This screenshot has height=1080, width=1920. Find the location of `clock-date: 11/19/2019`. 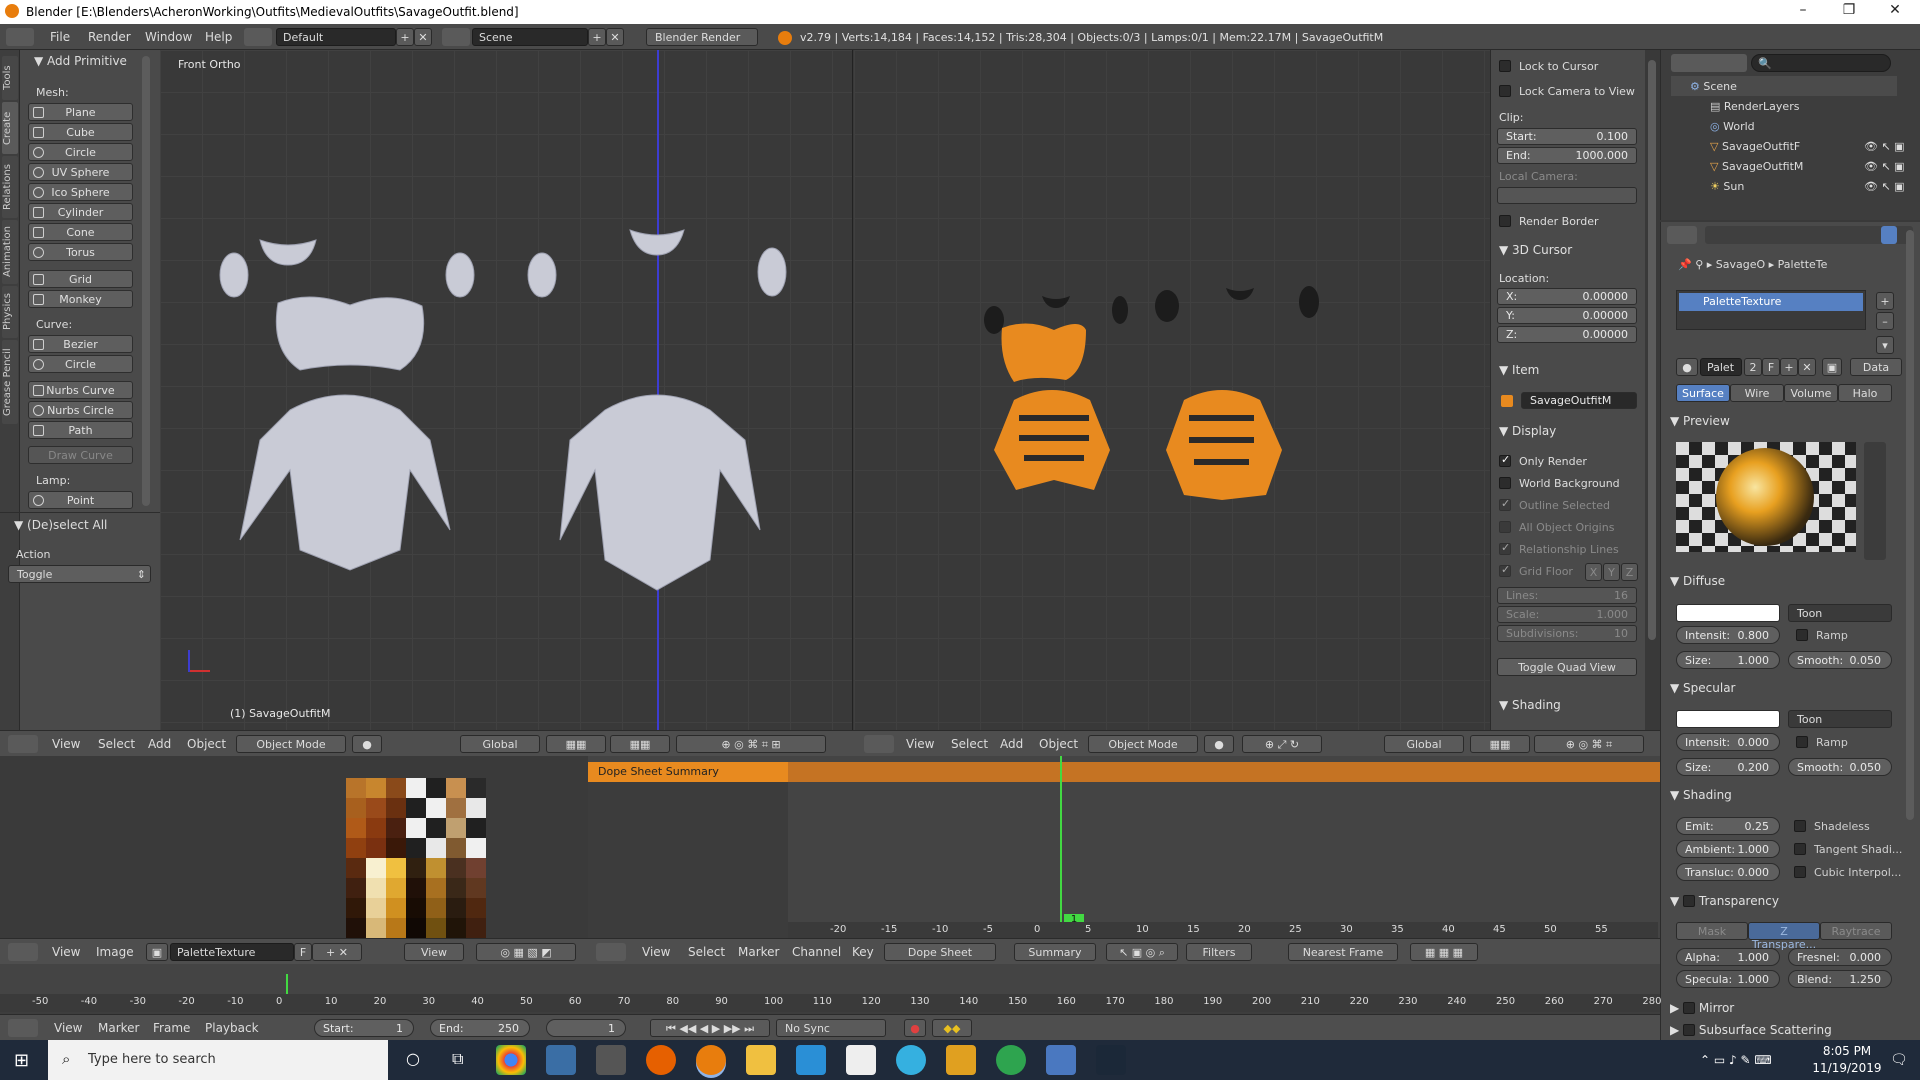

clock-date: 11/19/2019 is located at coordinates (1847, 1068).